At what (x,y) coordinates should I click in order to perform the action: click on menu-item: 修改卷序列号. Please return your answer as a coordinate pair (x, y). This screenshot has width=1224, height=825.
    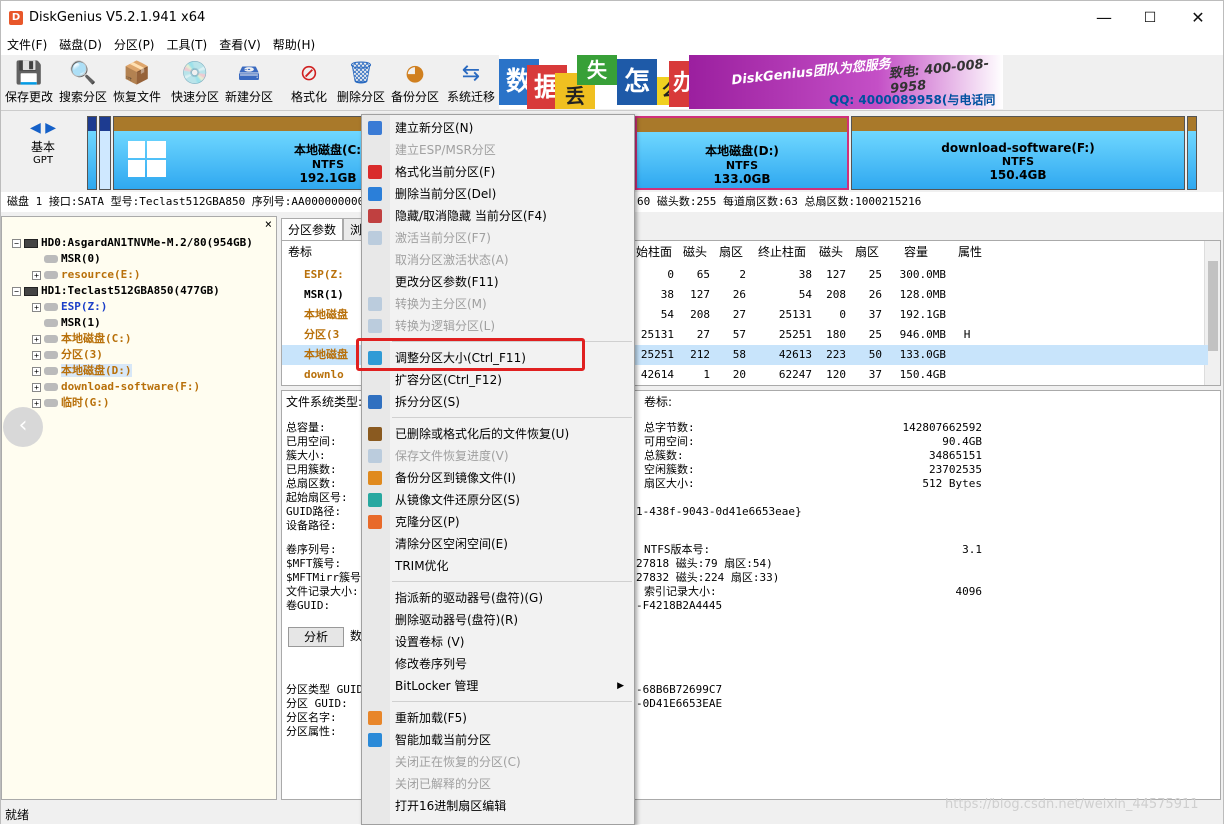
    Looking at the image, I should click on (498, 664).